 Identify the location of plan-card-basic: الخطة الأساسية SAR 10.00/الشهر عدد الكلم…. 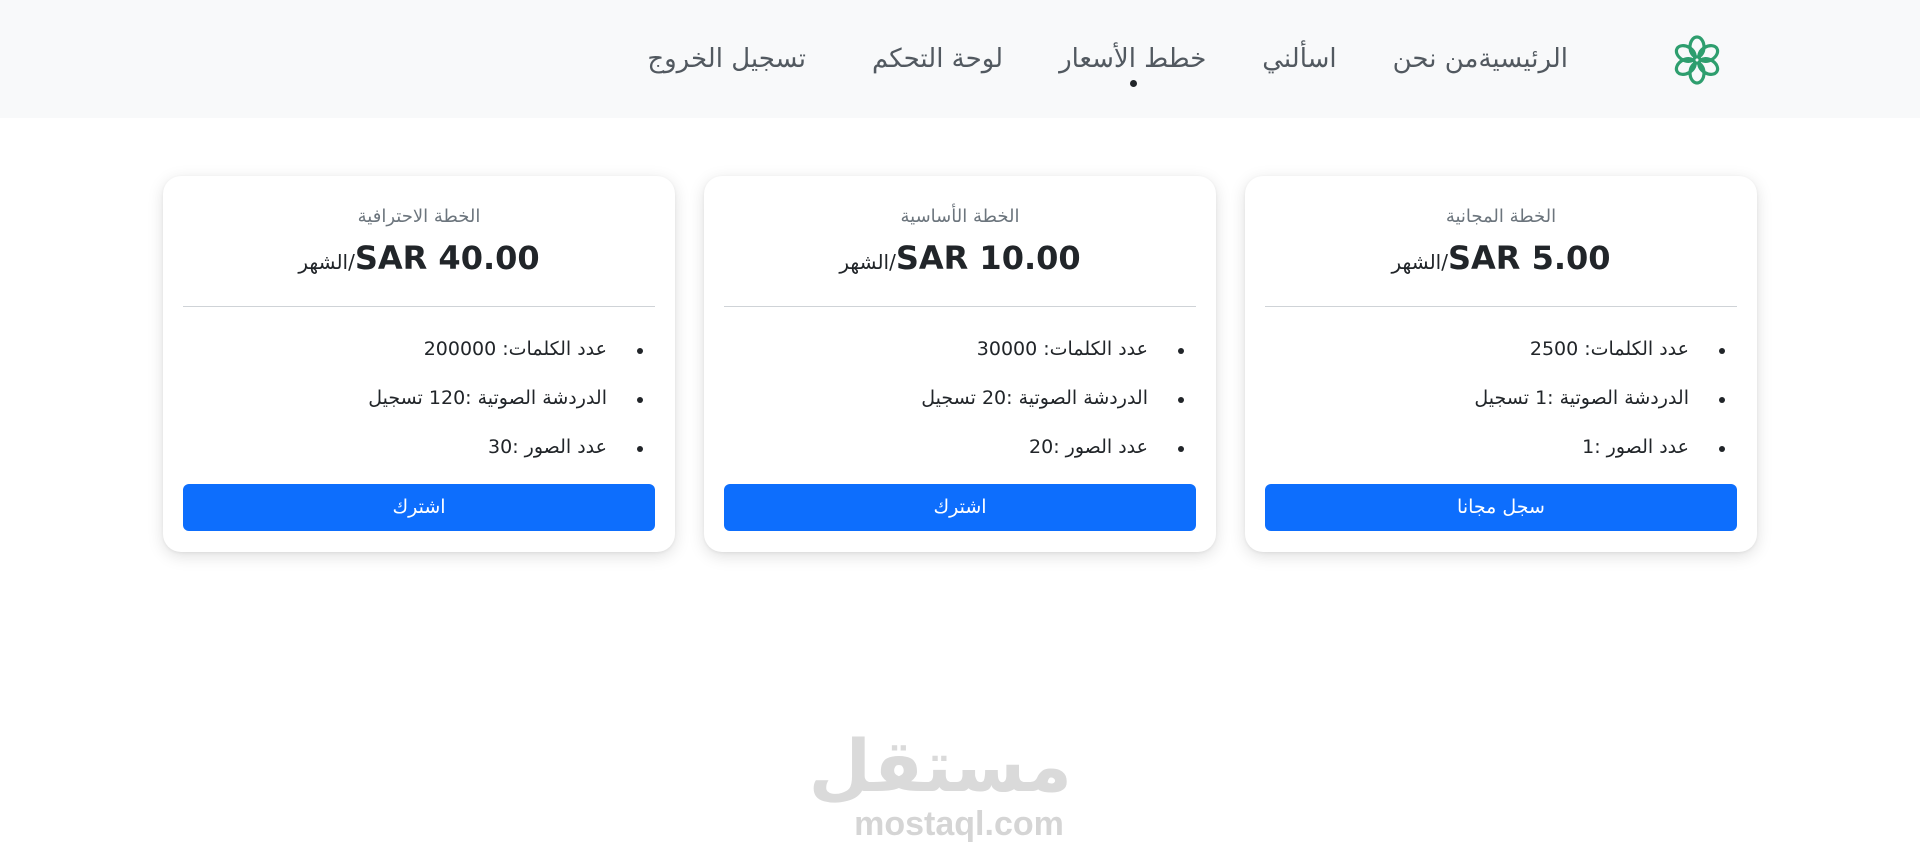
(960, 364).